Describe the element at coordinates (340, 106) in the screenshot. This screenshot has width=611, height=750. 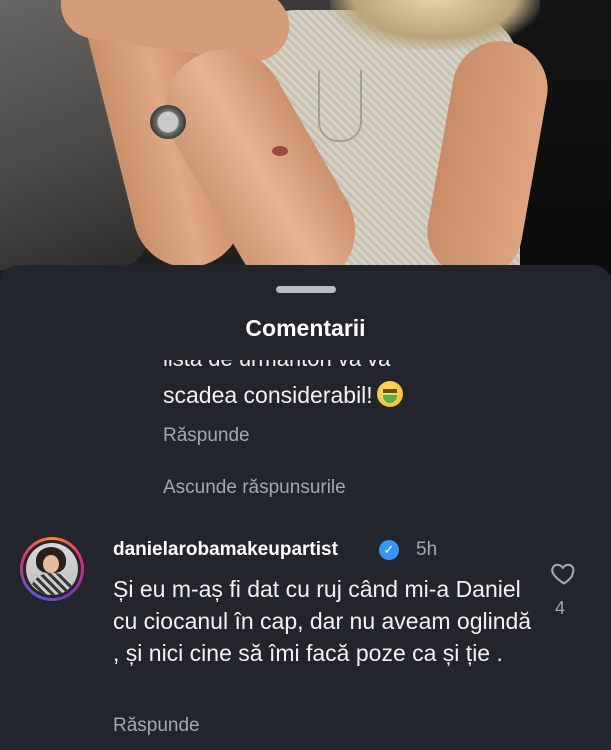
I see `photo-lace` at that location.